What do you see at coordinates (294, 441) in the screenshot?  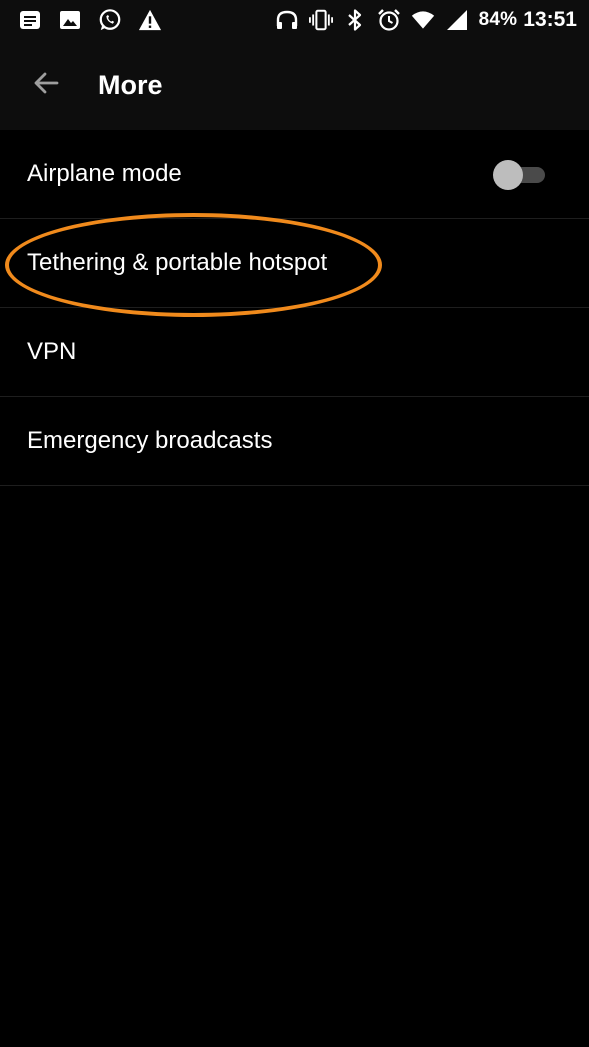 I see `emergency-broadcasts-item: Emergency broadcasts` at bounding box center [294, 441].